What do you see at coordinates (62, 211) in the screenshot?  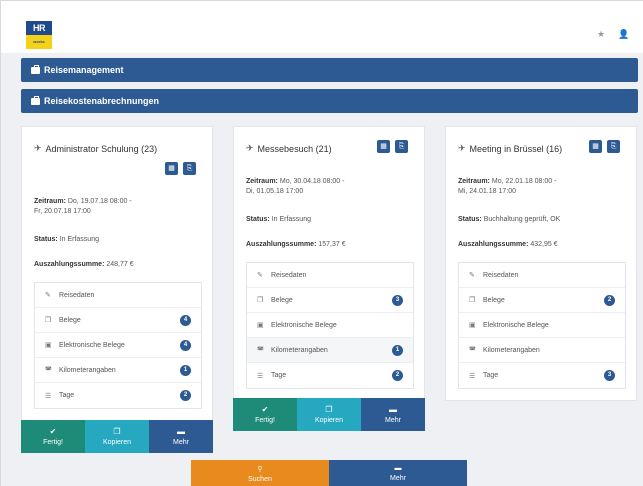 I see `zeitraum-value-2: Fr, 20.07.18 17:00` at bounding box center [62, 211].